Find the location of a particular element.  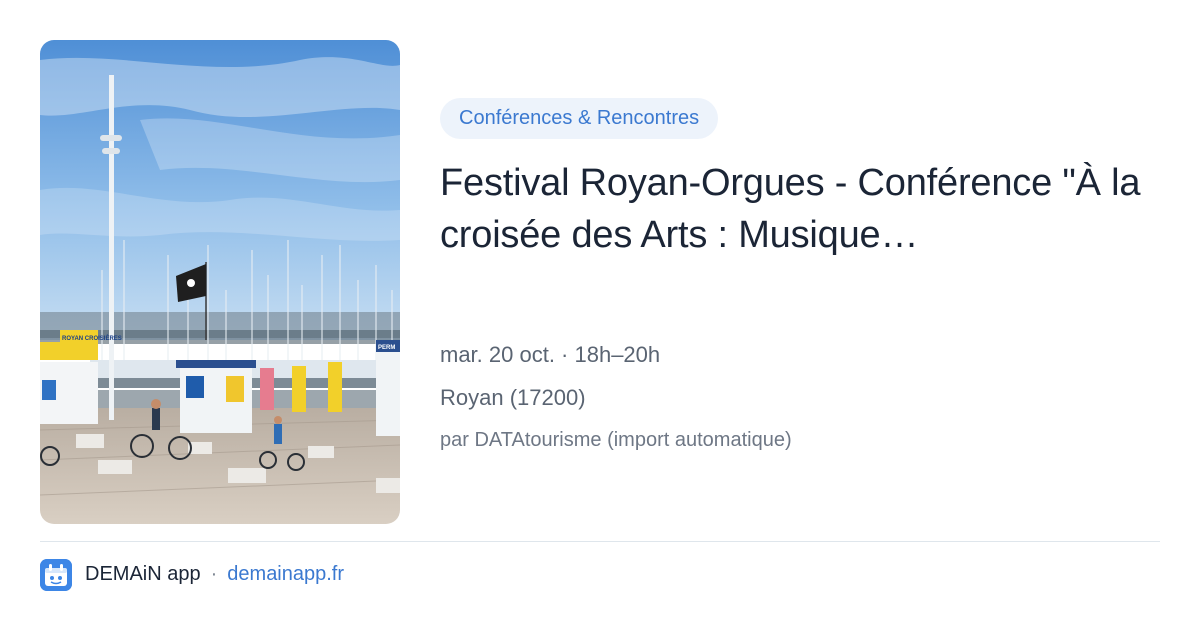

footer: DEMAiN app · demainapp.fr is located at coordinates (192, 574).